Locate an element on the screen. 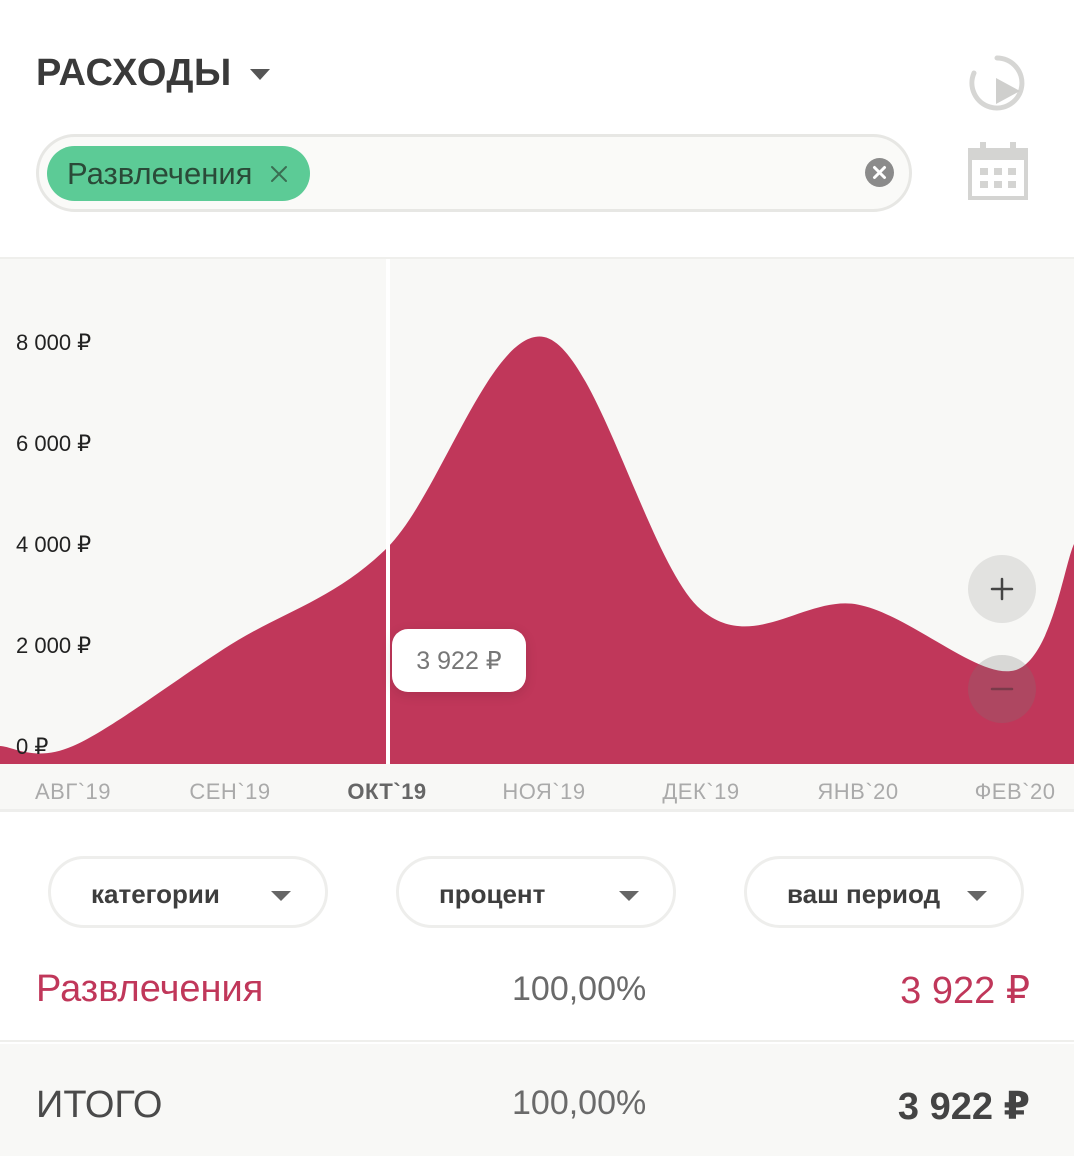 This screenshot has height=1156, width=1074. x-tick-label: СЕН`19 is located at coordinates (229, 792).